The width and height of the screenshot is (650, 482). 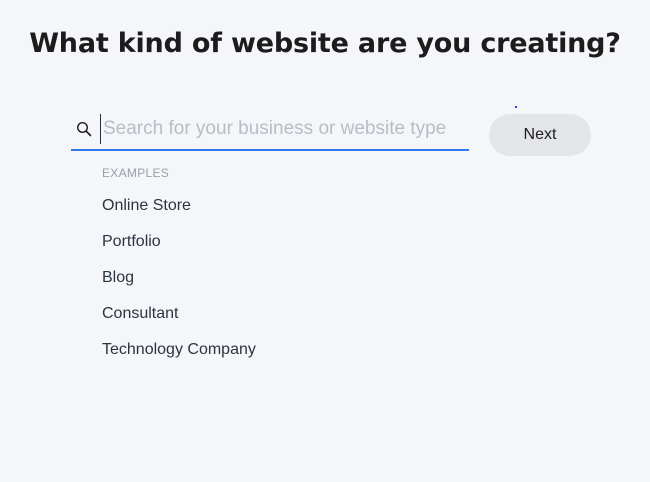 What do you see at coordinates (540, 135) in the screenshot?
I see `next-button: Next` at bounding box center [540, 135].